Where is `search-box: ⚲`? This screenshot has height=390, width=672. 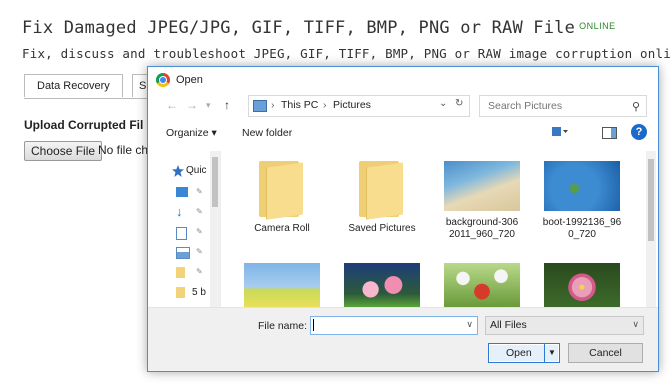 search-box: ⚲ is located at coordinates (563, 106).